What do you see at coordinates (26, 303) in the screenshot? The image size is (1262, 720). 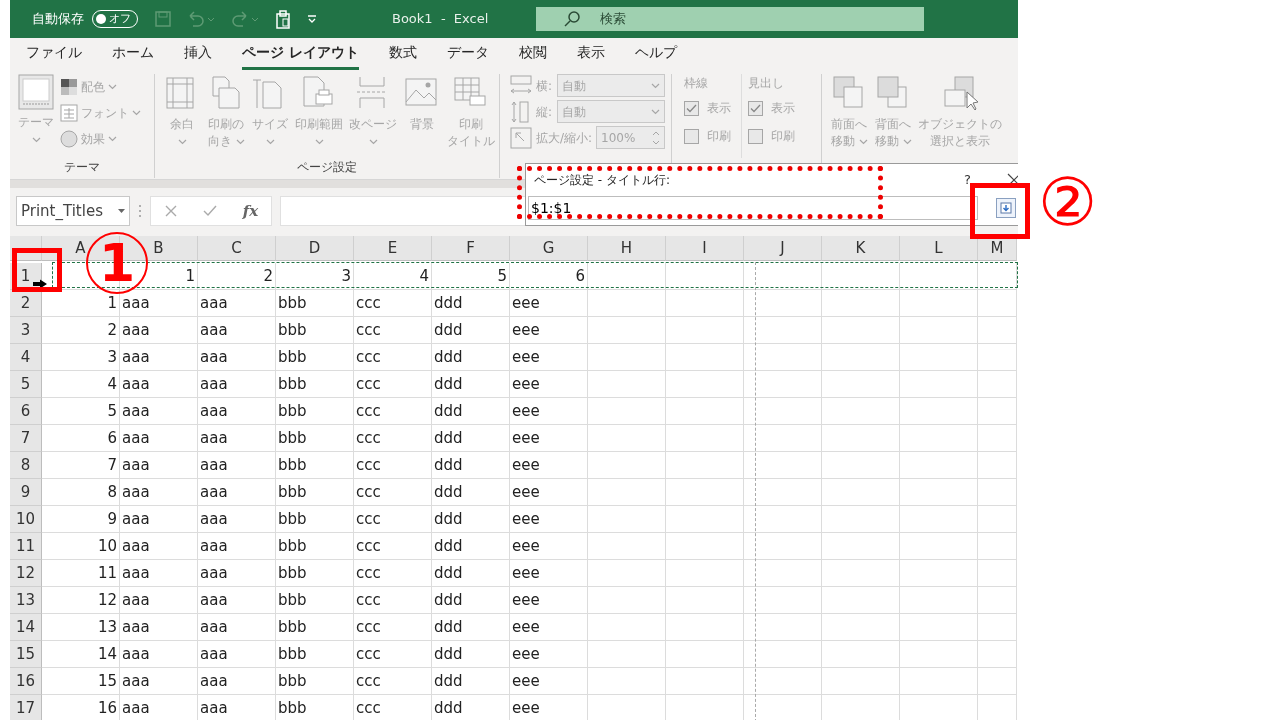 I see `row-header: 2` at bounding box center [26, 303].